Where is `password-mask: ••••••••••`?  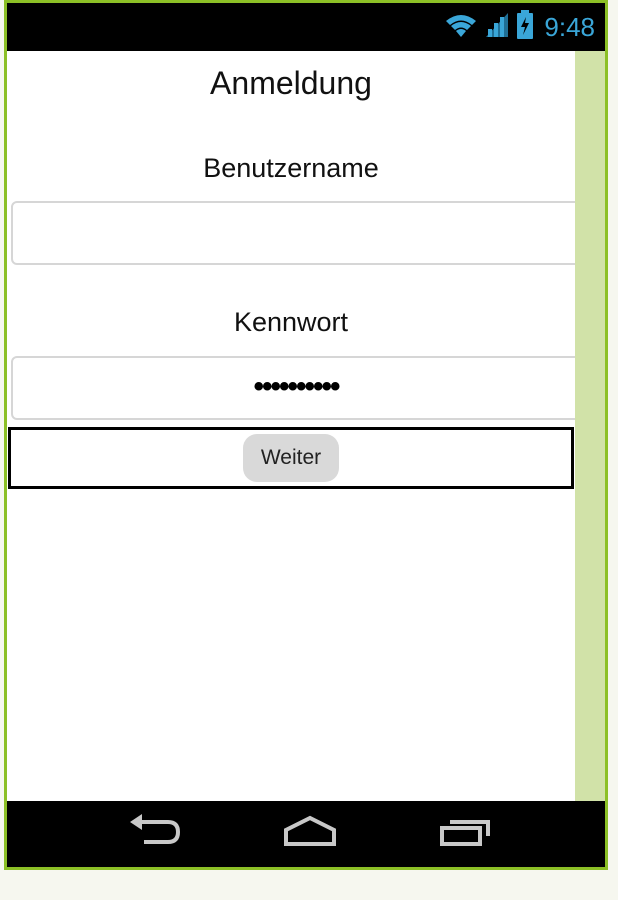
password-mask: •••••••••• is located at coordinates (296, 386).